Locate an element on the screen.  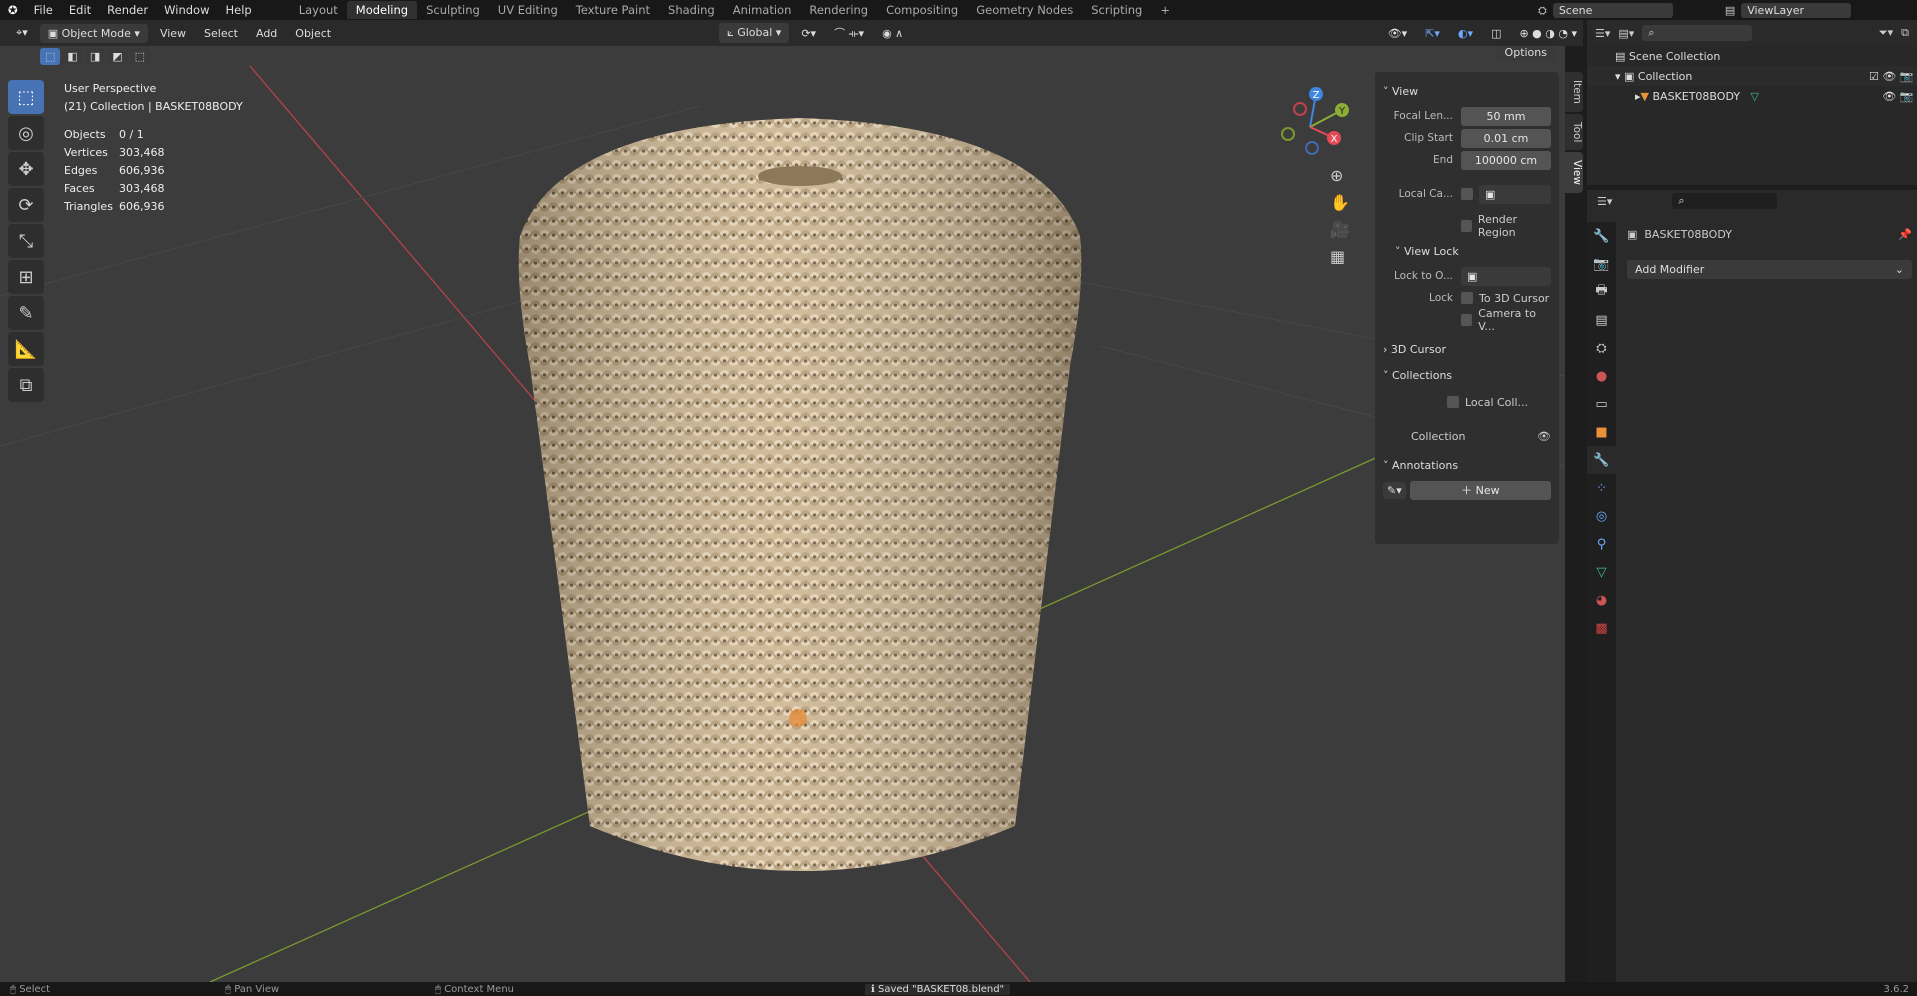
gizmo-toggle-icon: ⇱▾ is located at coordinates (1432, 33).